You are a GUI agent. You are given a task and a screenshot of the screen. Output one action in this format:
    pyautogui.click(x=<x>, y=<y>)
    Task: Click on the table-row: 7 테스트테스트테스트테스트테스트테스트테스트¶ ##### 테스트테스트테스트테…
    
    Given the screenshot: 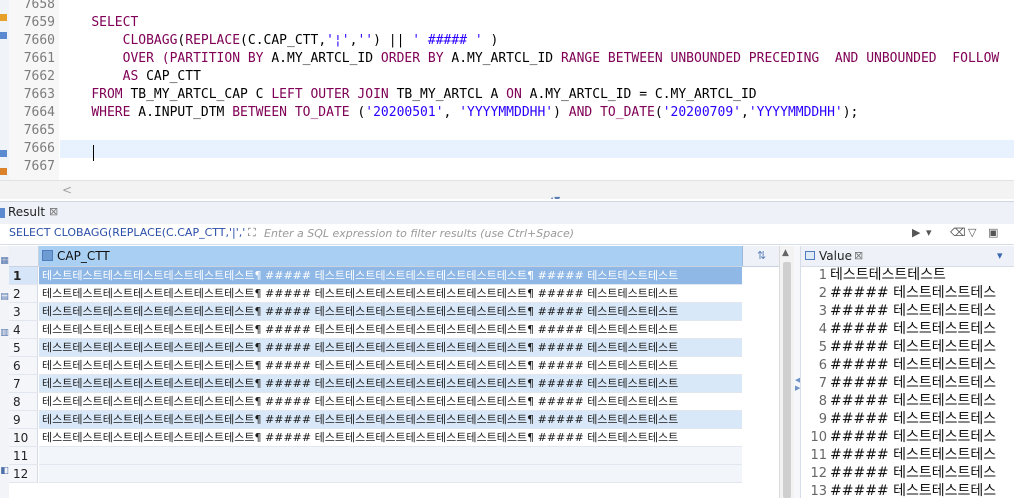 What is the action you would take?
    pyautogui.click(x=394, y=384)
    